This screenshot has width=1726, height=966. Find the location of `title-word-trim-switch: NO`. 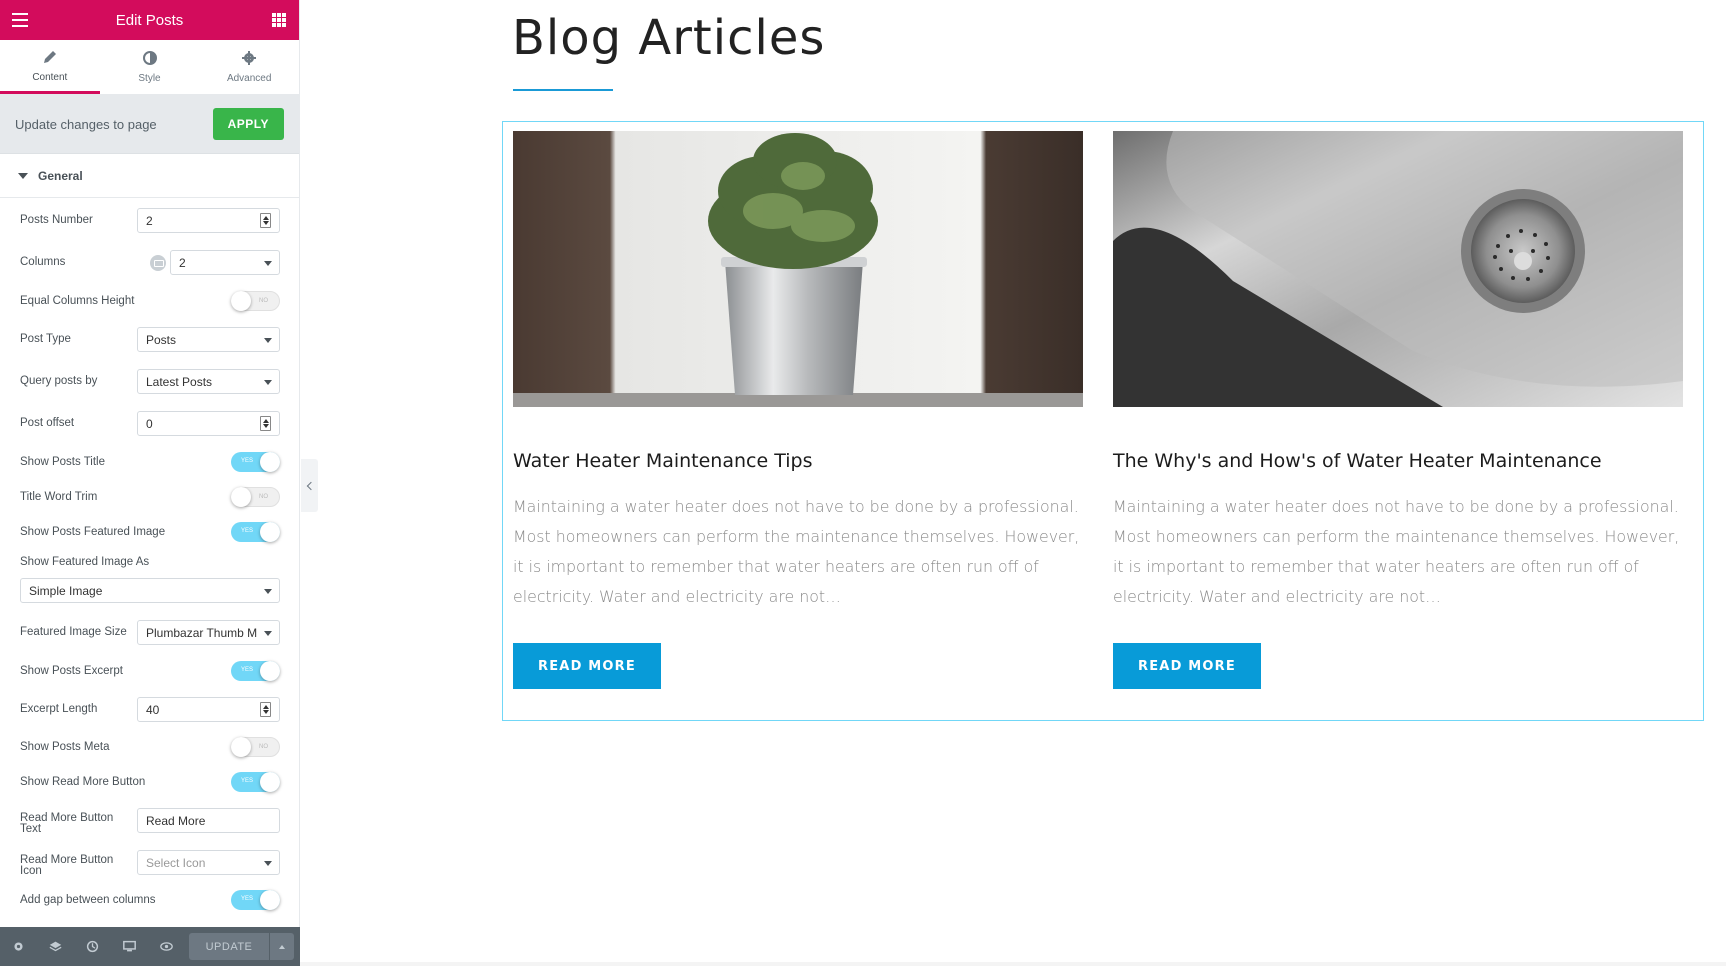

title-word-trim-switch: NO is located at coordinates (255, 497).